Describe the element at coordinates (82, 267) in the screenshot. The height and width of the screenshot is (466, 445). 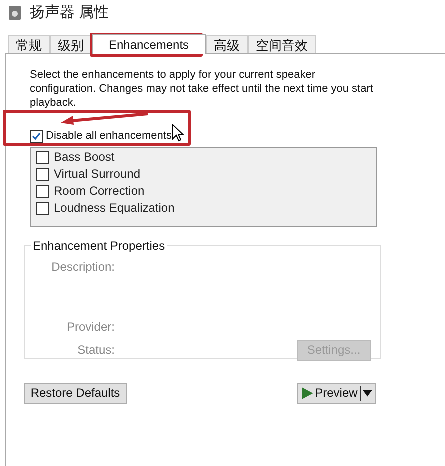
I see `description-label: Description:` at that location.